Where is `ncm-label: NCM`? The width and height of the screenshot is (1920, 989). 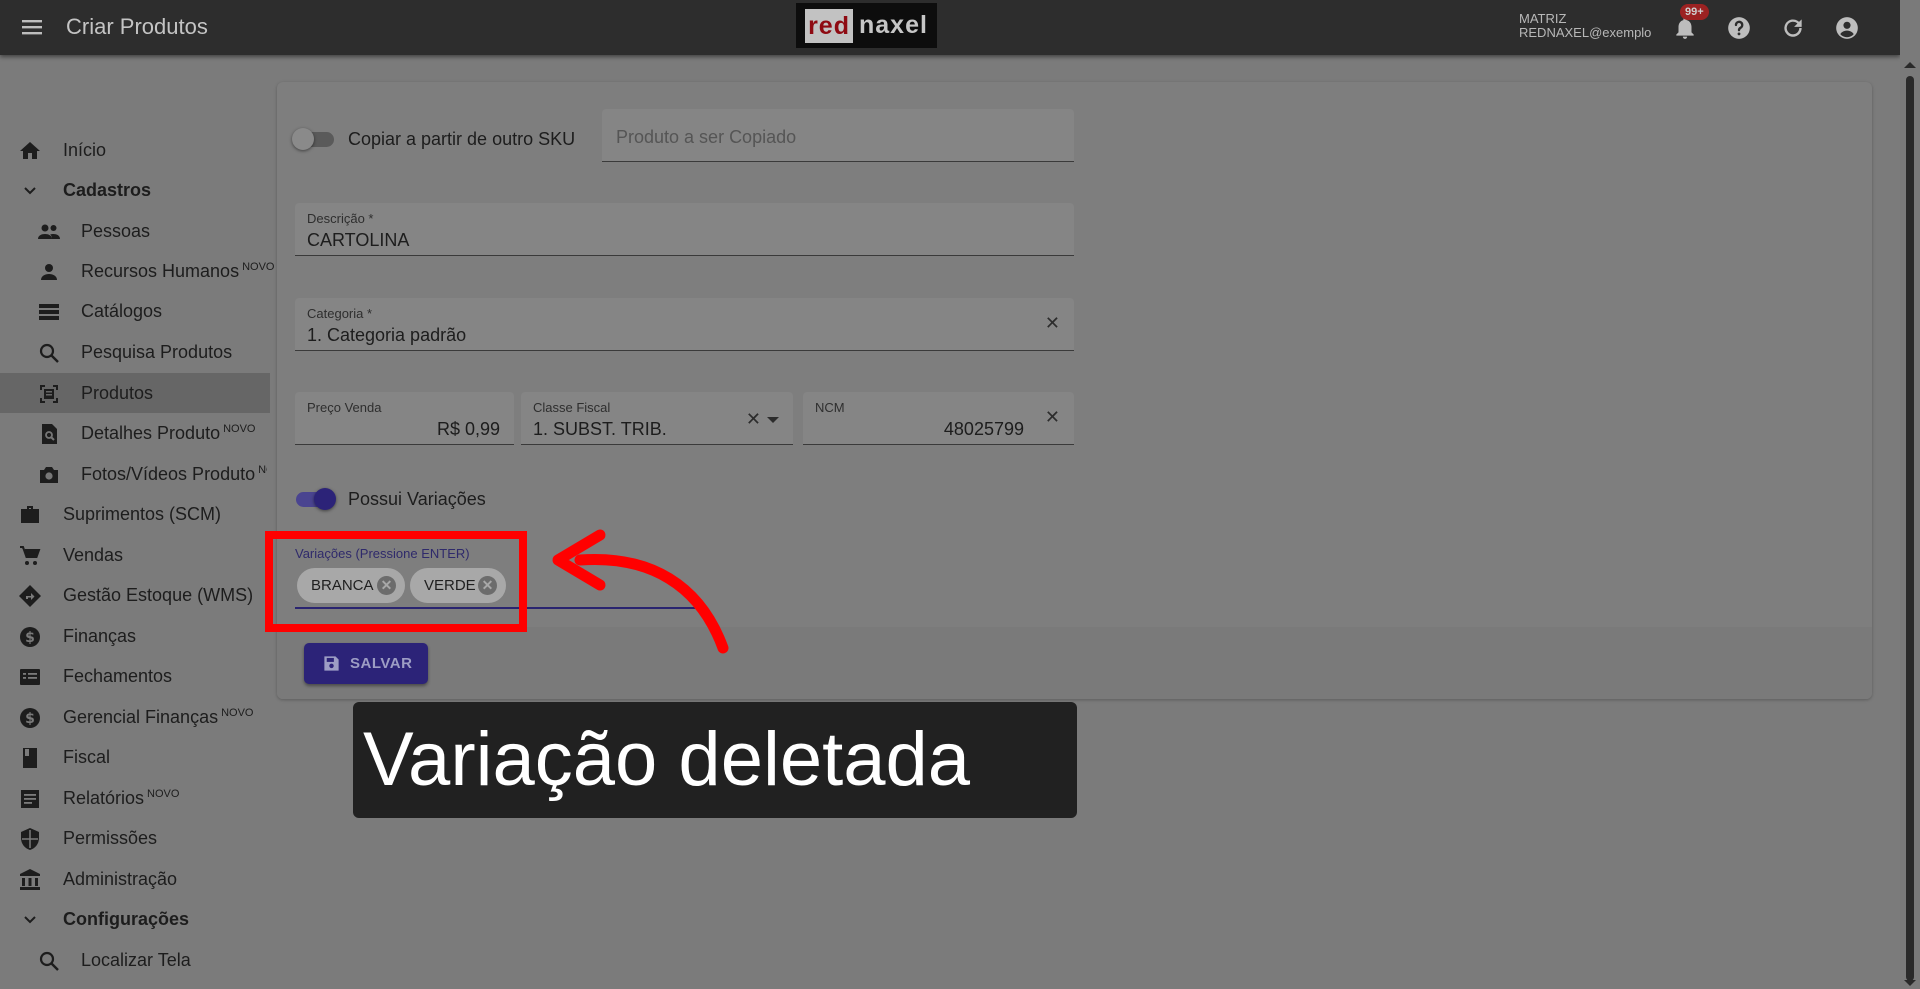 ncm-label: NCM is located at coordinates (830, 407).